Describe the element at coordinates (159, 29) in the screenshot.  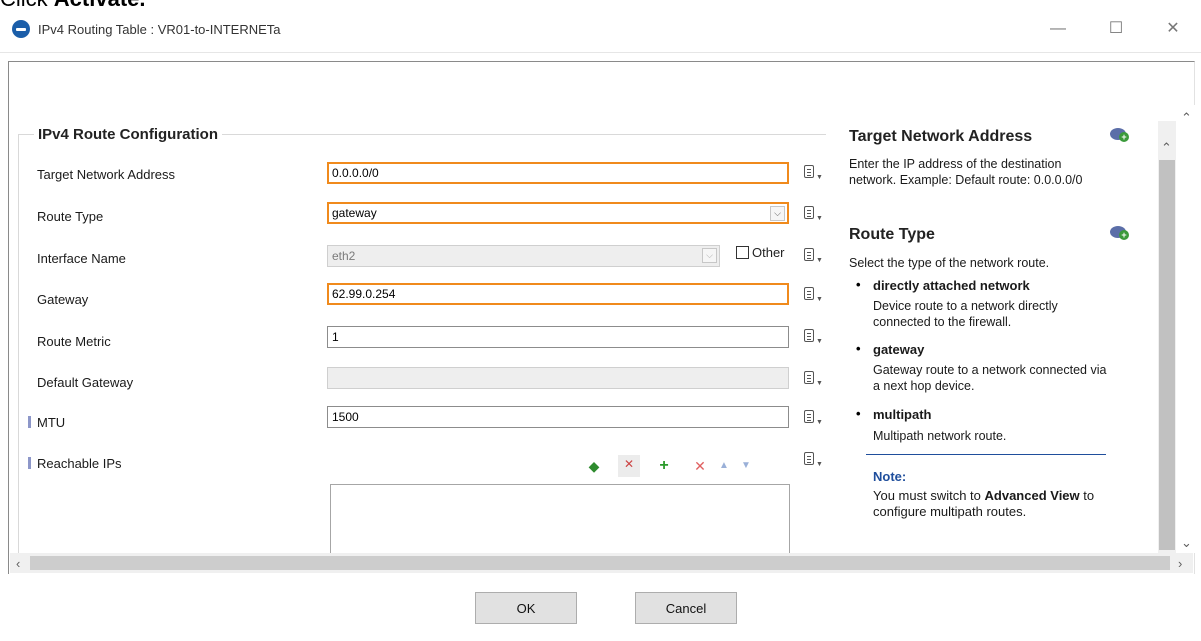
I see `window-title: IPv4 Routing Table : VR01-to-INTERNETa` at that location.